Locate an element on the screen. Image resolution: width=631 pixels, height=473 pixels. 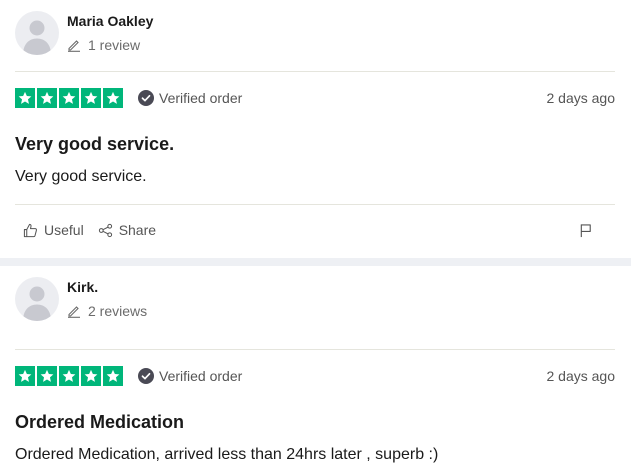
review-count: 2 reviews is located at coordinates (107, 311).